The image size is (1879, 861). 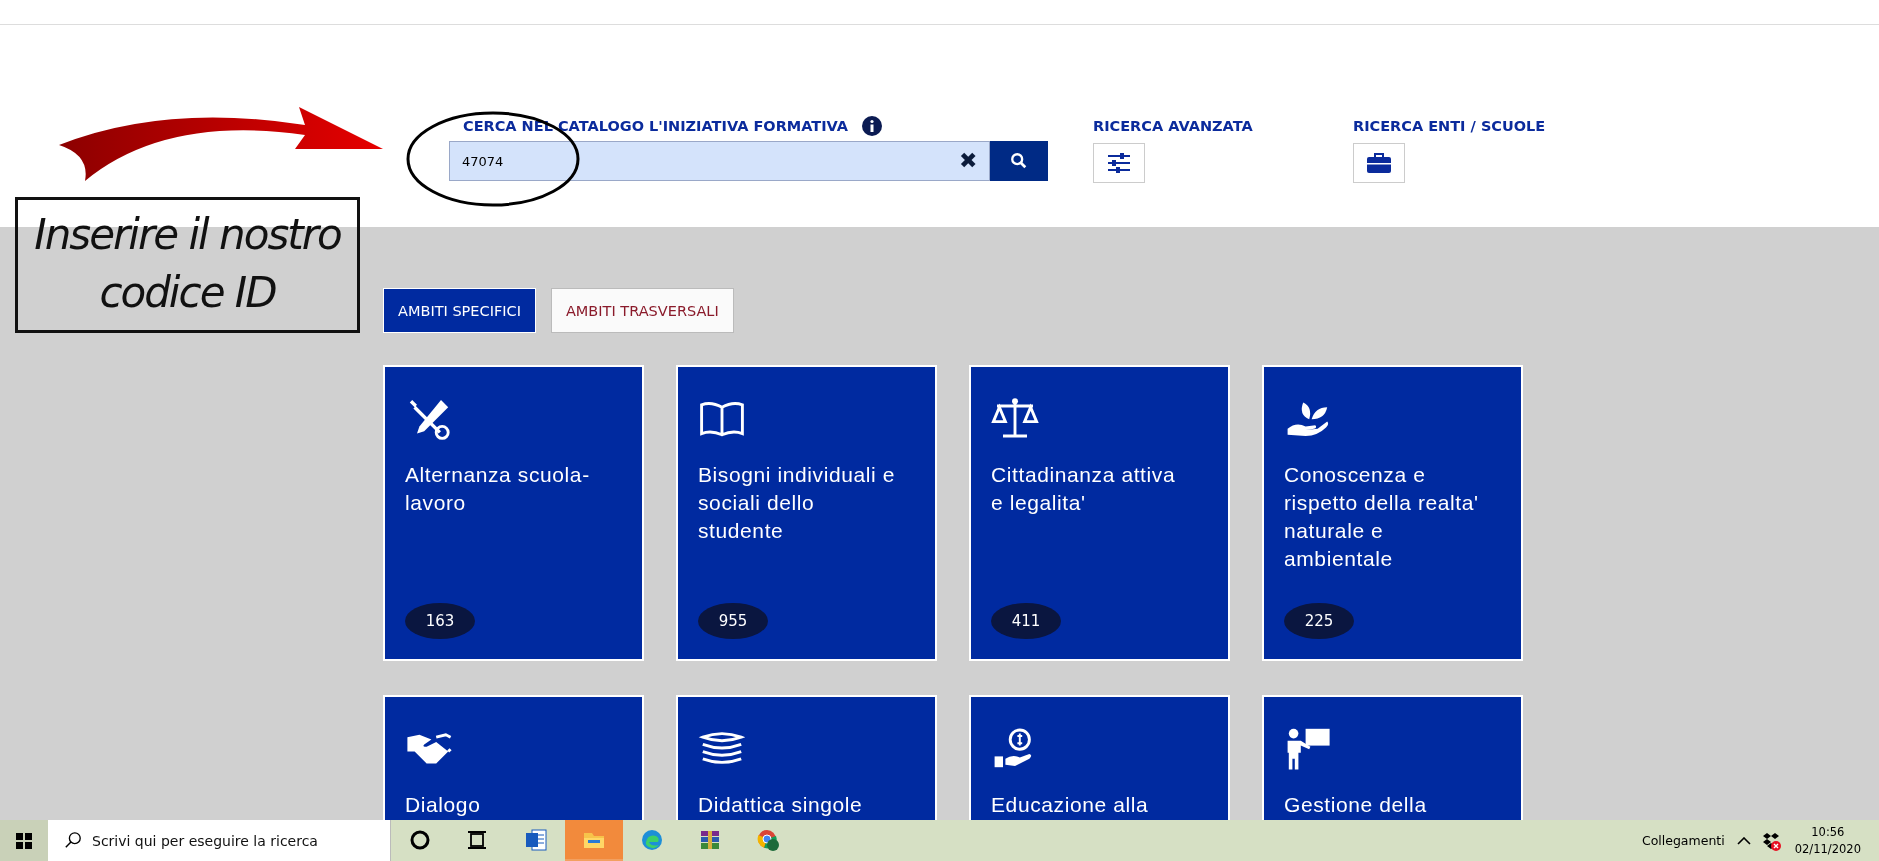 I want to click on tab: AMBITI TRASVERSALI, so click(x=642, y=310).